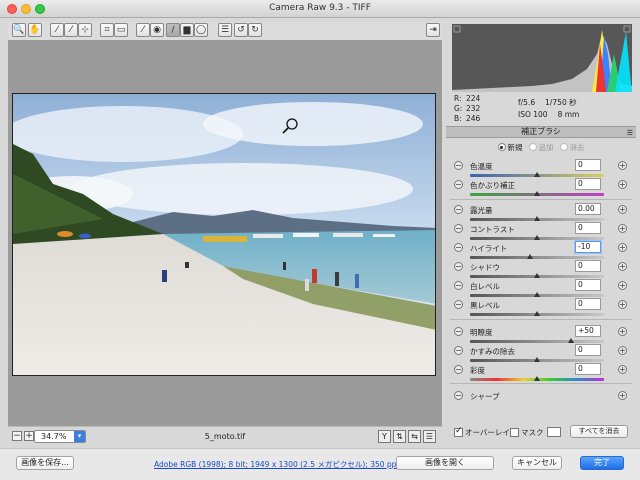  What do you see at coordinates (255, 30) in the screenshot?
I see `rotate-right-icon: ↻` at bounding box center [255, 30].